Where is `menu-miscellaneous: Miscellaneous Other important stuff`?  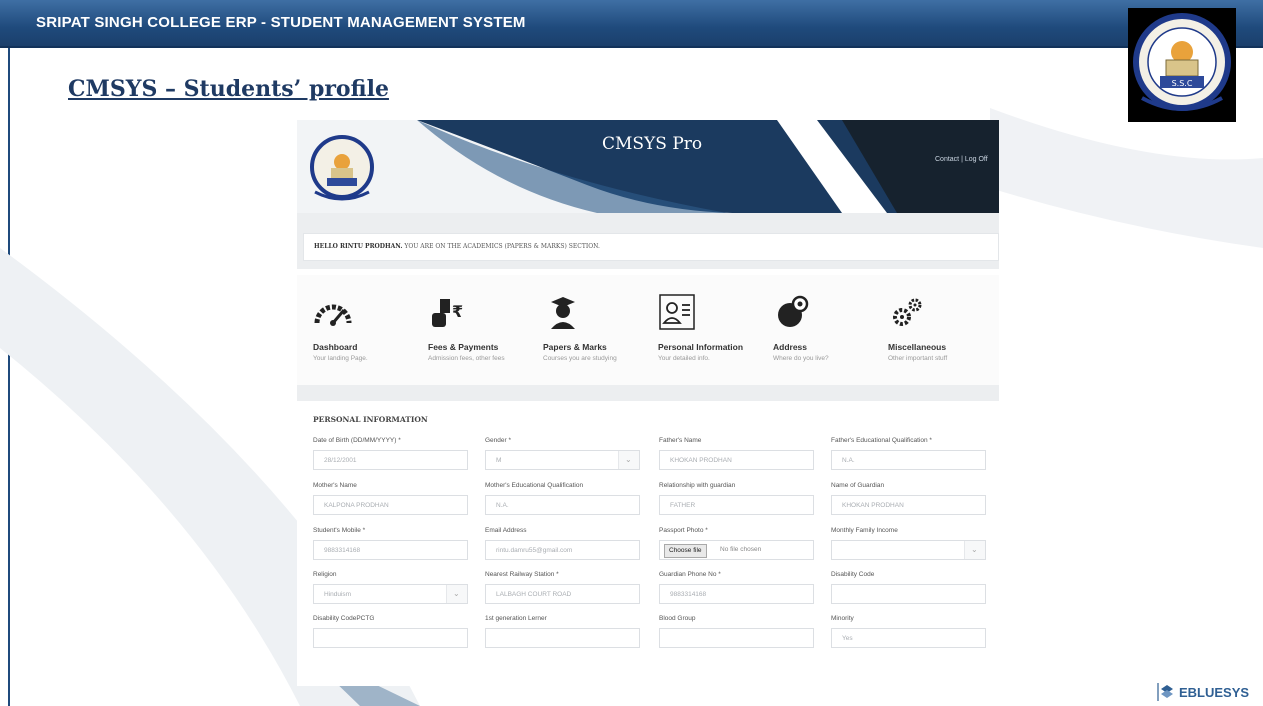
menu-miscellaneous: Miscellaneous Other important stuff is located at coordinates (927, 330).